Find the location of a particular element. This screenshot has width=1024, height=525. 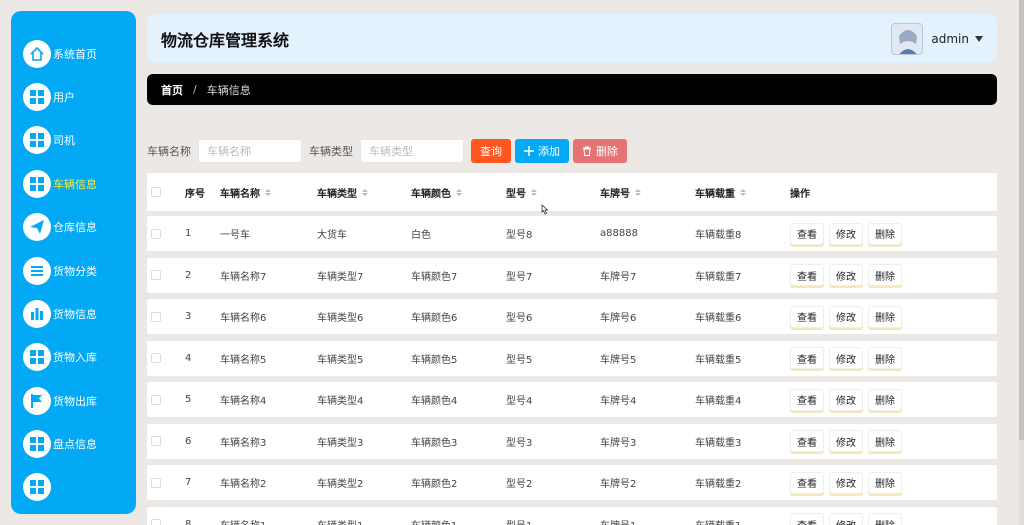

cell-model: 型号4 is located at coordinates (519, 401).